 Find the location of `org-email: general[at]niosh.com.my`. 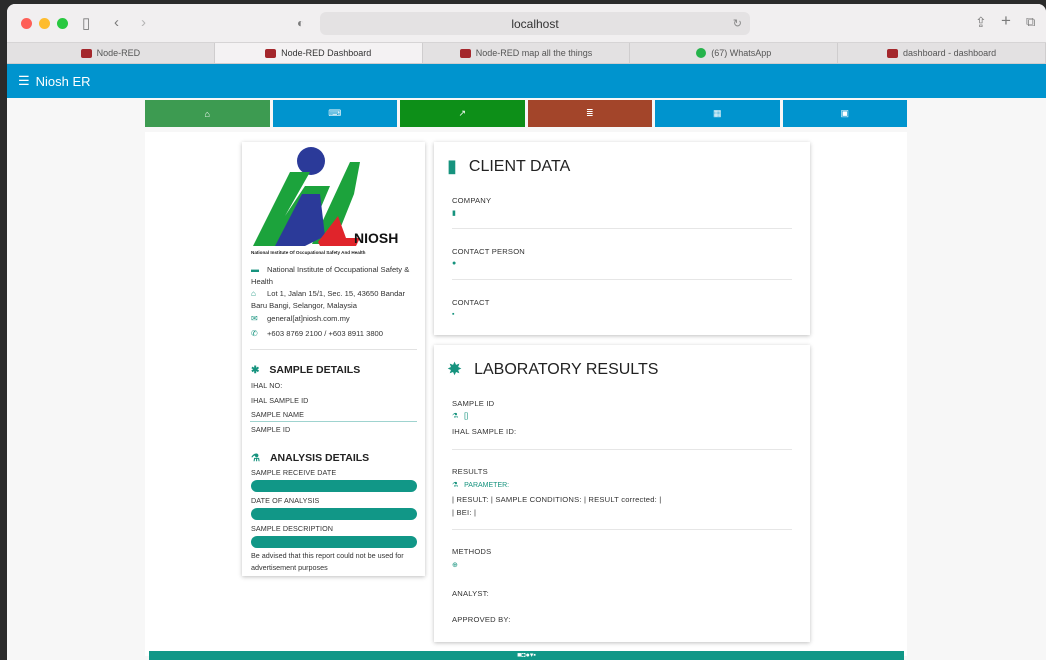

org-email: general[at]niosh.com.my is located at coordinates (308, 318).